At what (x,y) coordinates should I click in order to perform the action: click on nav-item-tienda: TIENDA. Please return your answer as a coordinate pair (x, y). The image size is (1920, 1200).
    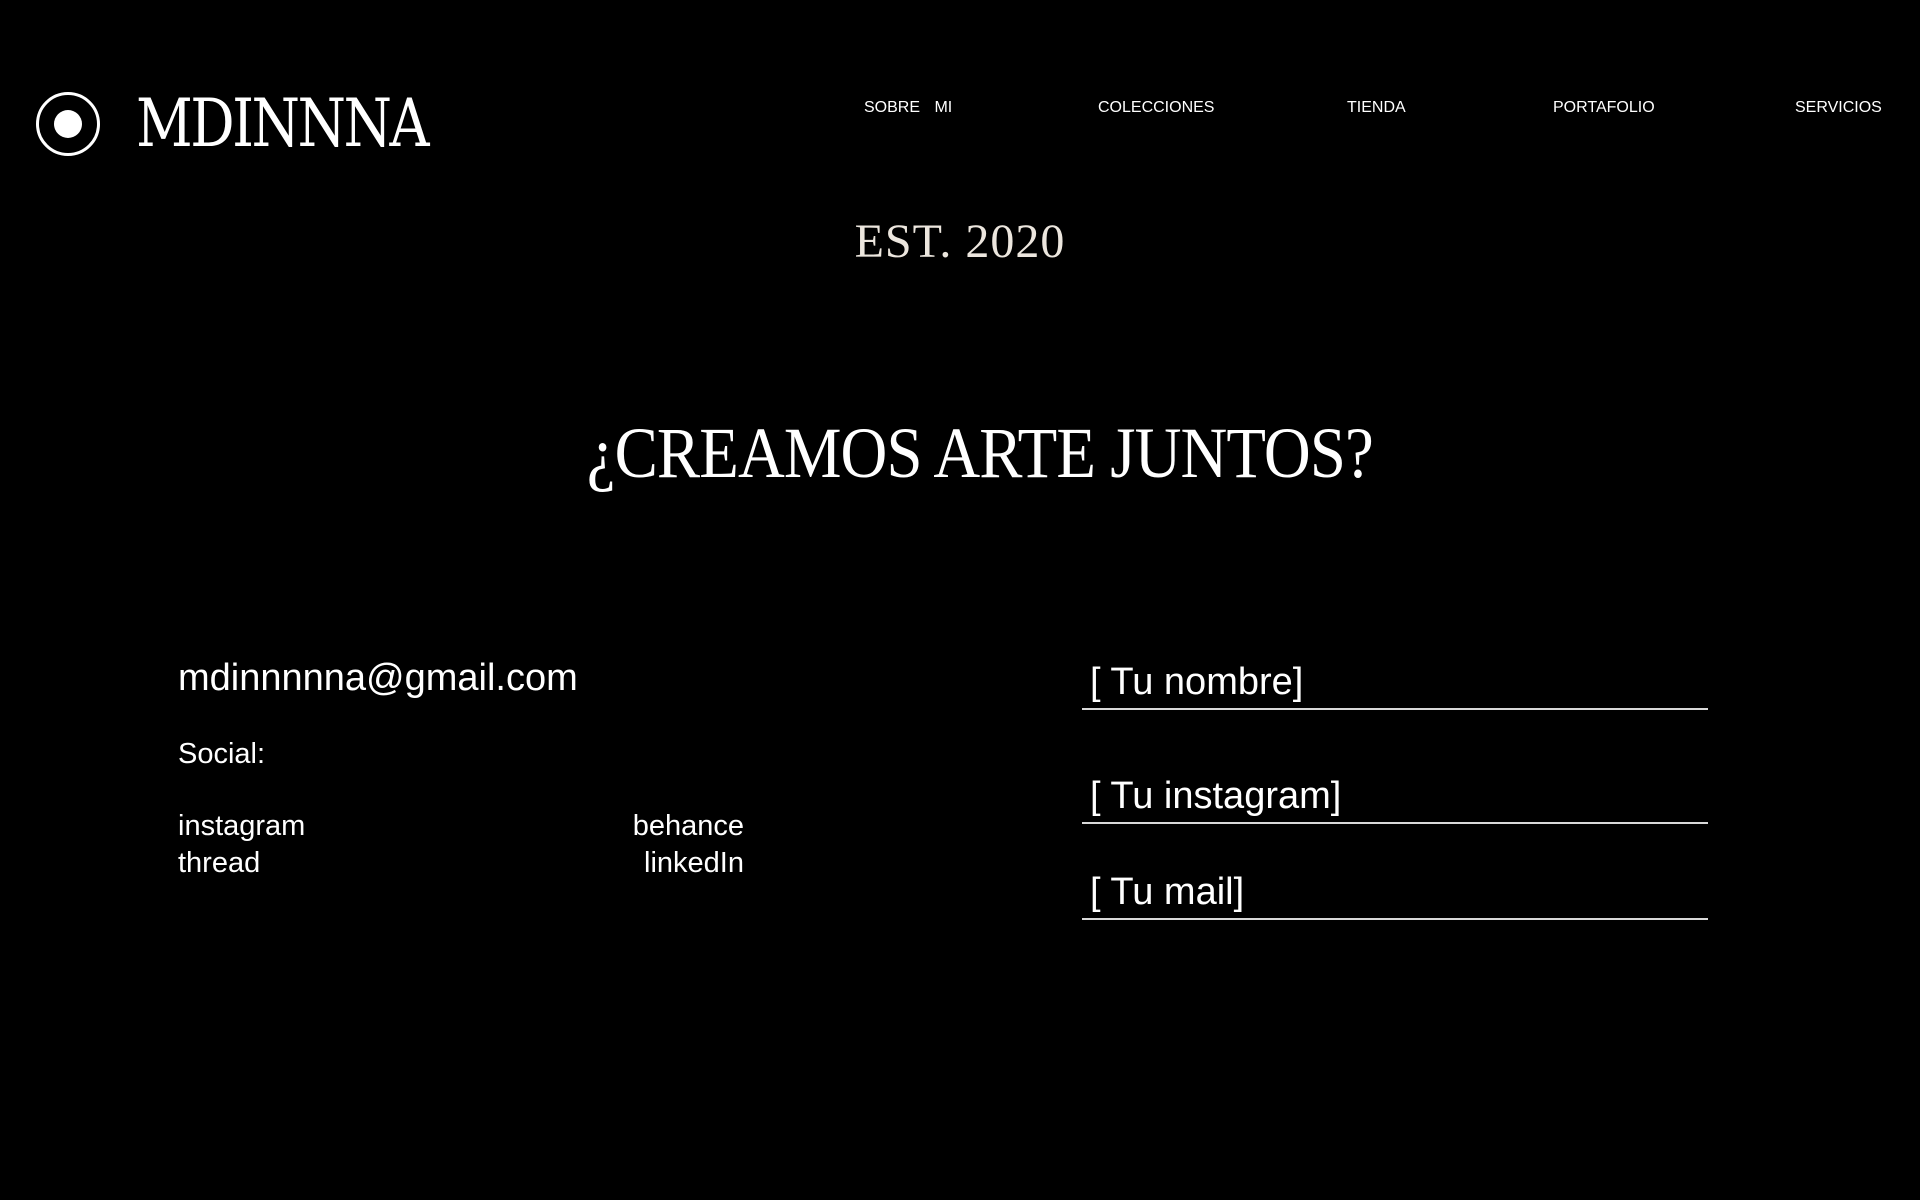
    Looking at the image, I should click on (1376, 108).